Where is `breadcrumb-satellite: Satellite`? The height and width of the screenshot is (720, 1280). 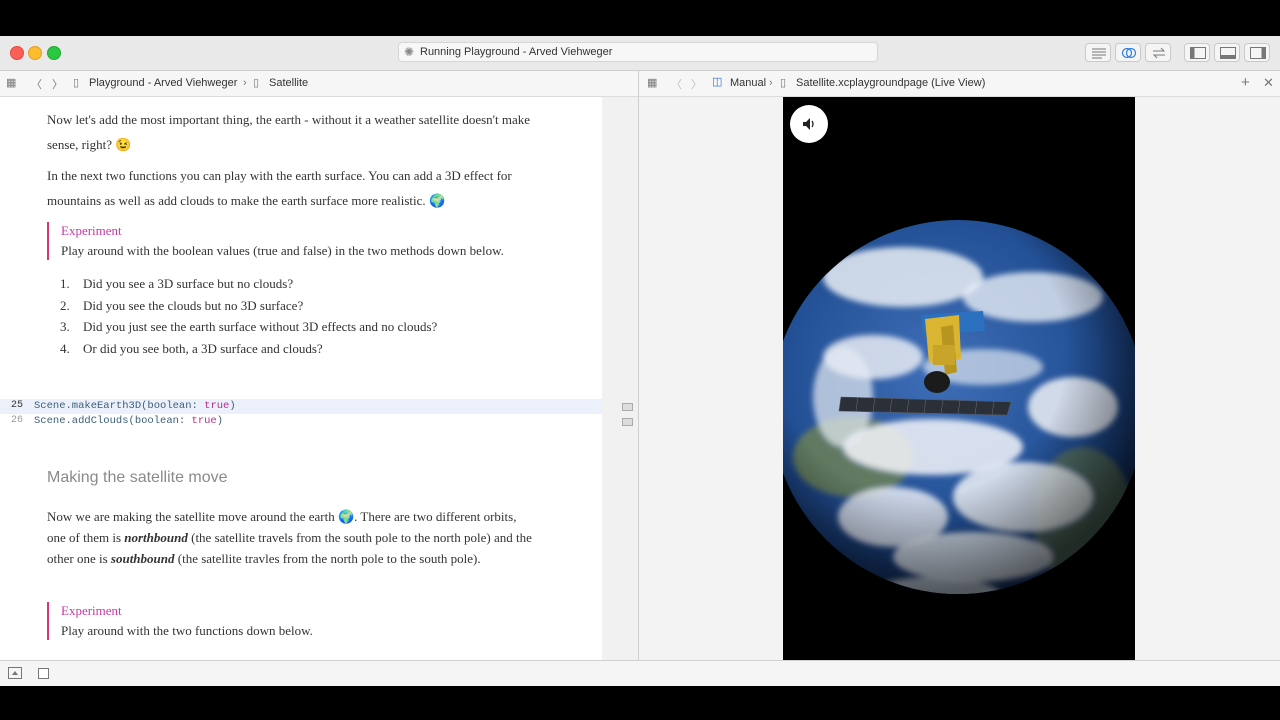 breadcrumb-satellite: Satellite is located at coordinates (288, 83).